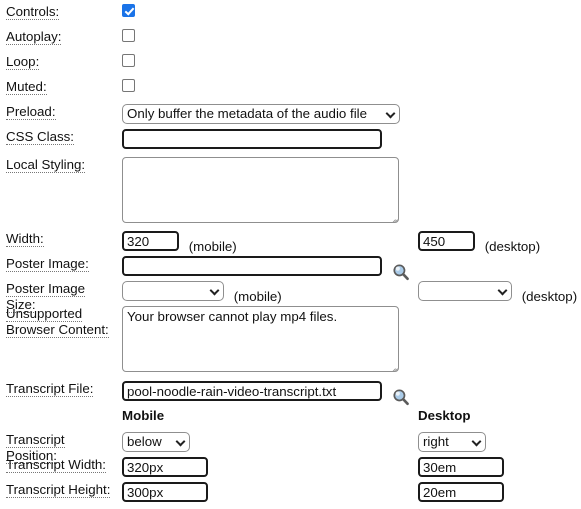 This screenshot has height=509, width=581. I want to click on select-transcript-position-mobile: below, so click(156, 442).